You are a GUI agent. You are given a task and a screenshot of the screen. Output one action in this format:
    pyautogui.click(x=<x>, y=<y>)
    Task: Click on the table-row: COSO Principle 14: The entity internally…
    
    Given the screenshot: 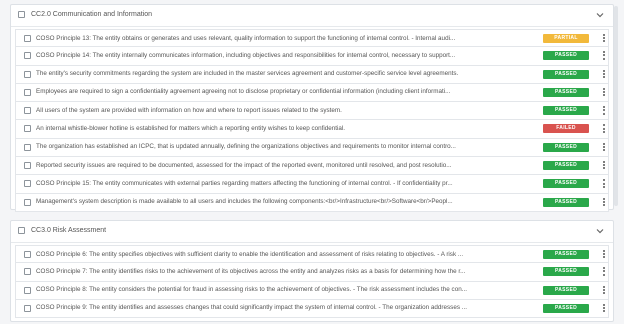 What is the action you would take?
    pyautogui.click(x=312, y=56)
    